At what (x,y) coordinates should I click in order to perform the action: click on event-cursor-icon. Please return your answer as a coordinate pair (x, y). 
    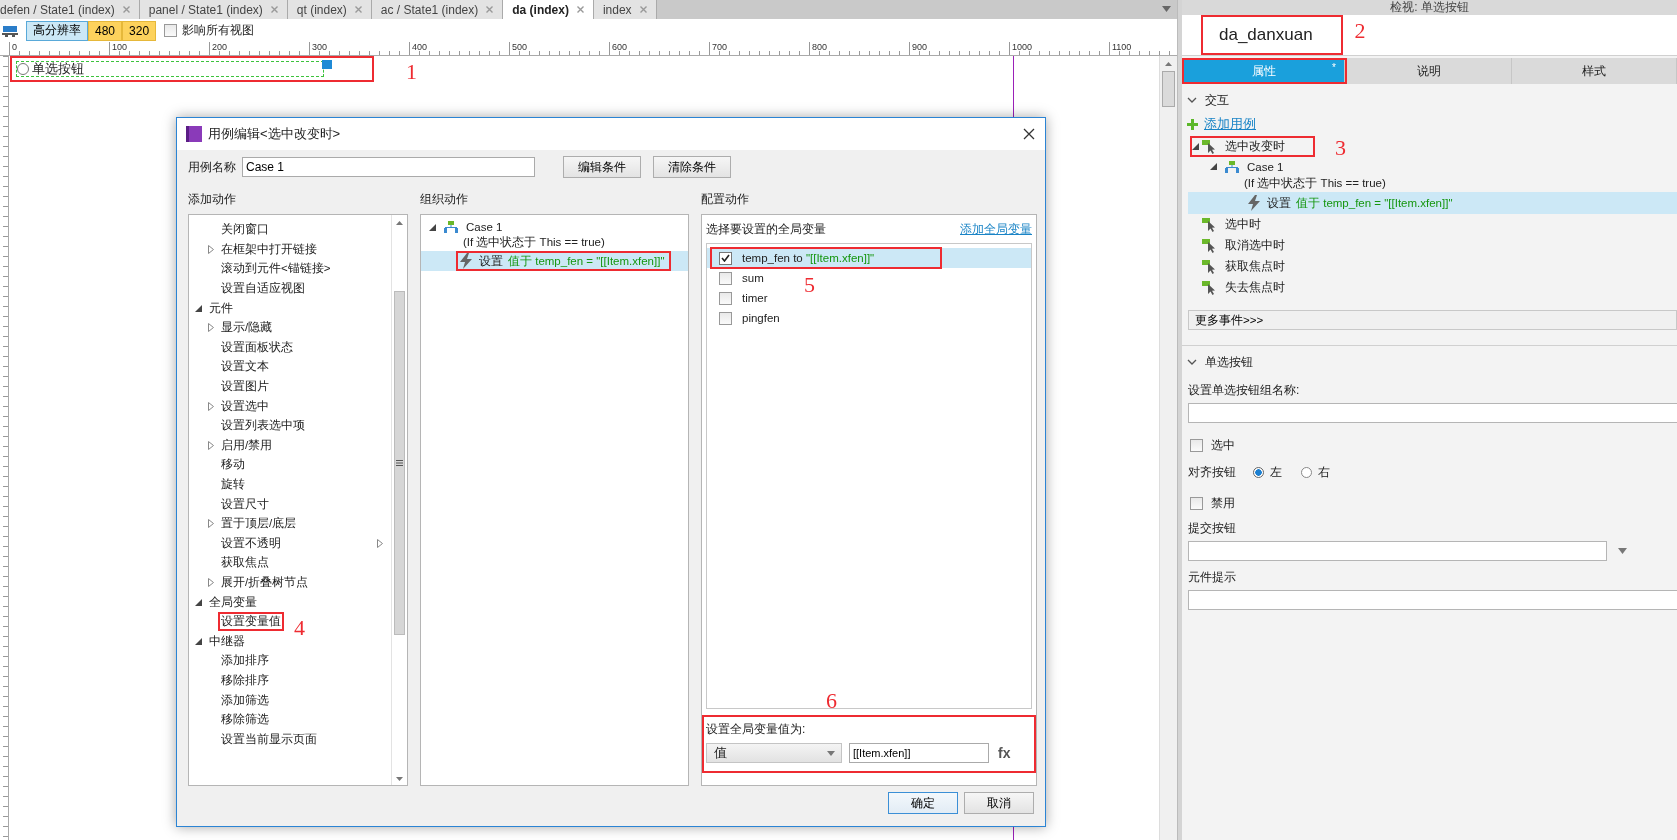
    Looking at the image, I should click on (1209, 287).